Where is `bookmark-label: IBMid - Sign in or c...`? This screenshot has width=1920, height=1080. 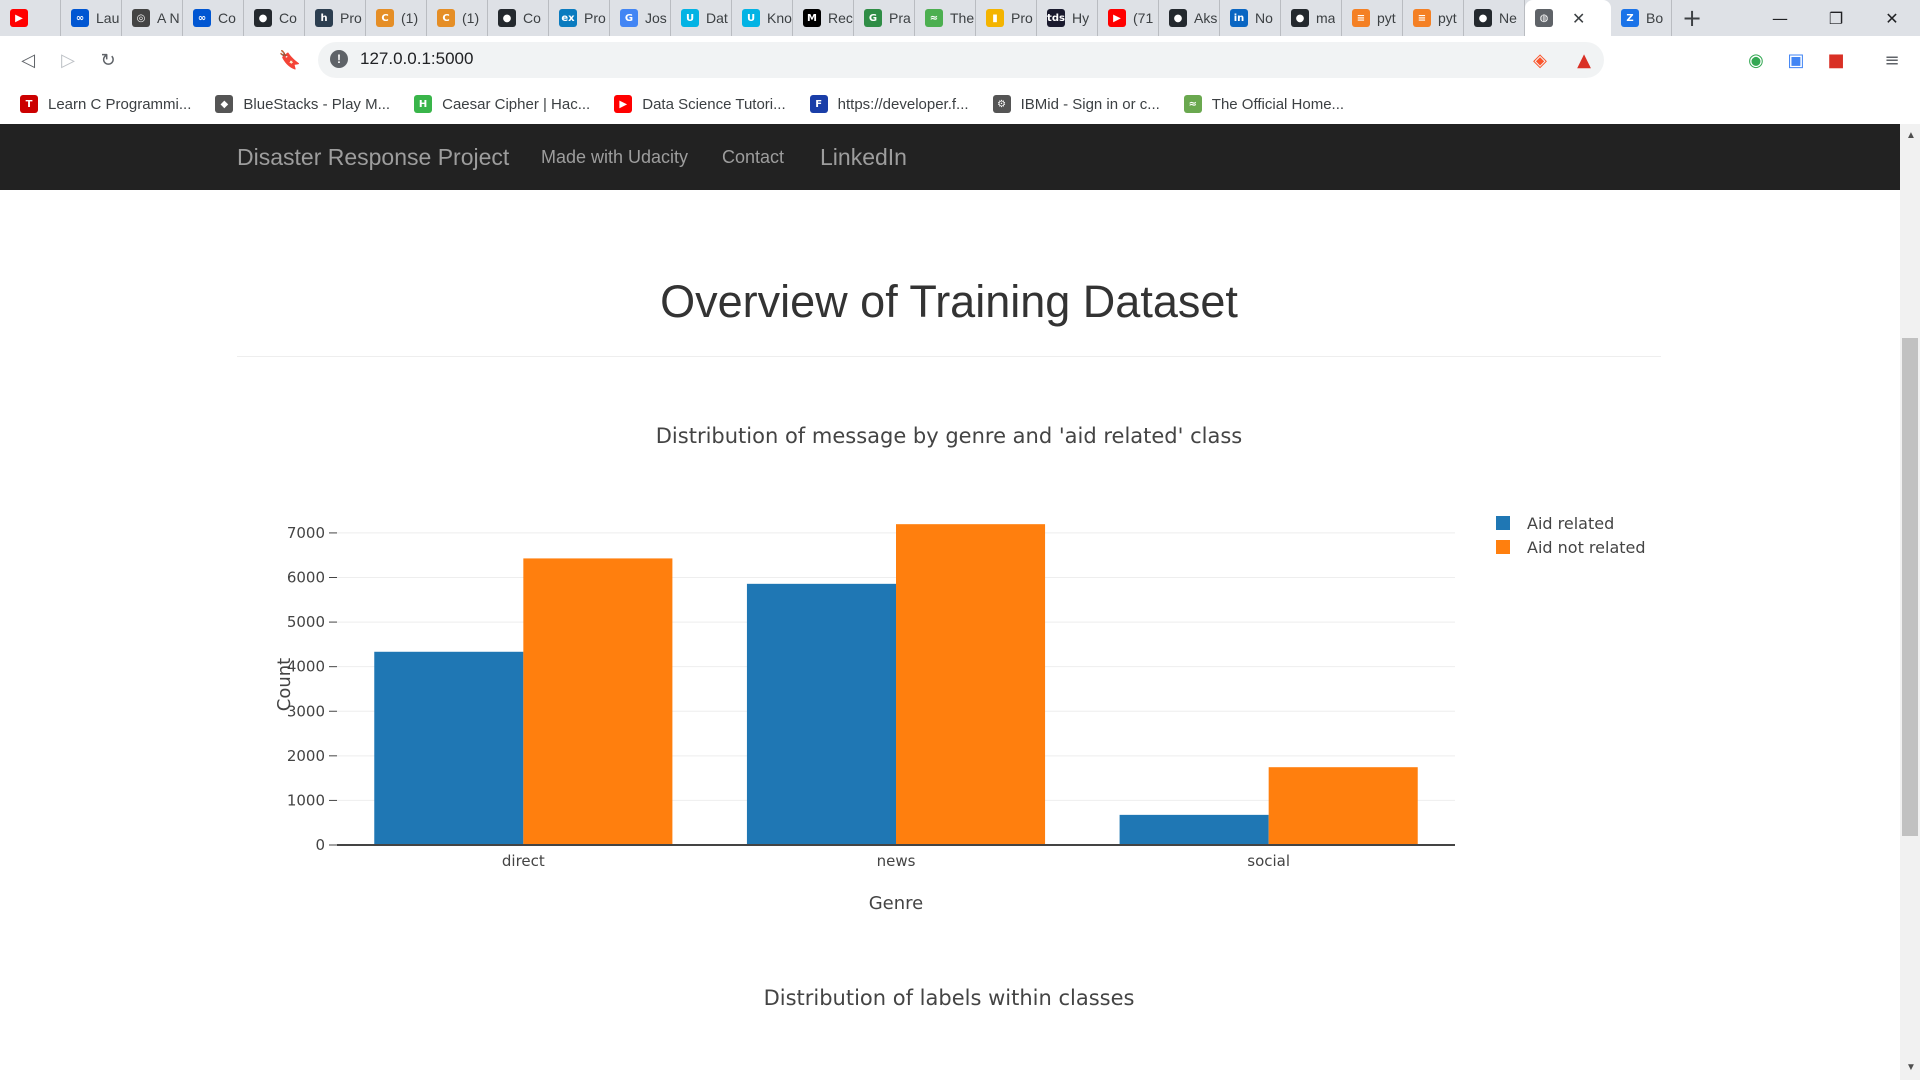
bookmark-label: IBMid - Sign in or c... is located at coordinates (1090, 104).